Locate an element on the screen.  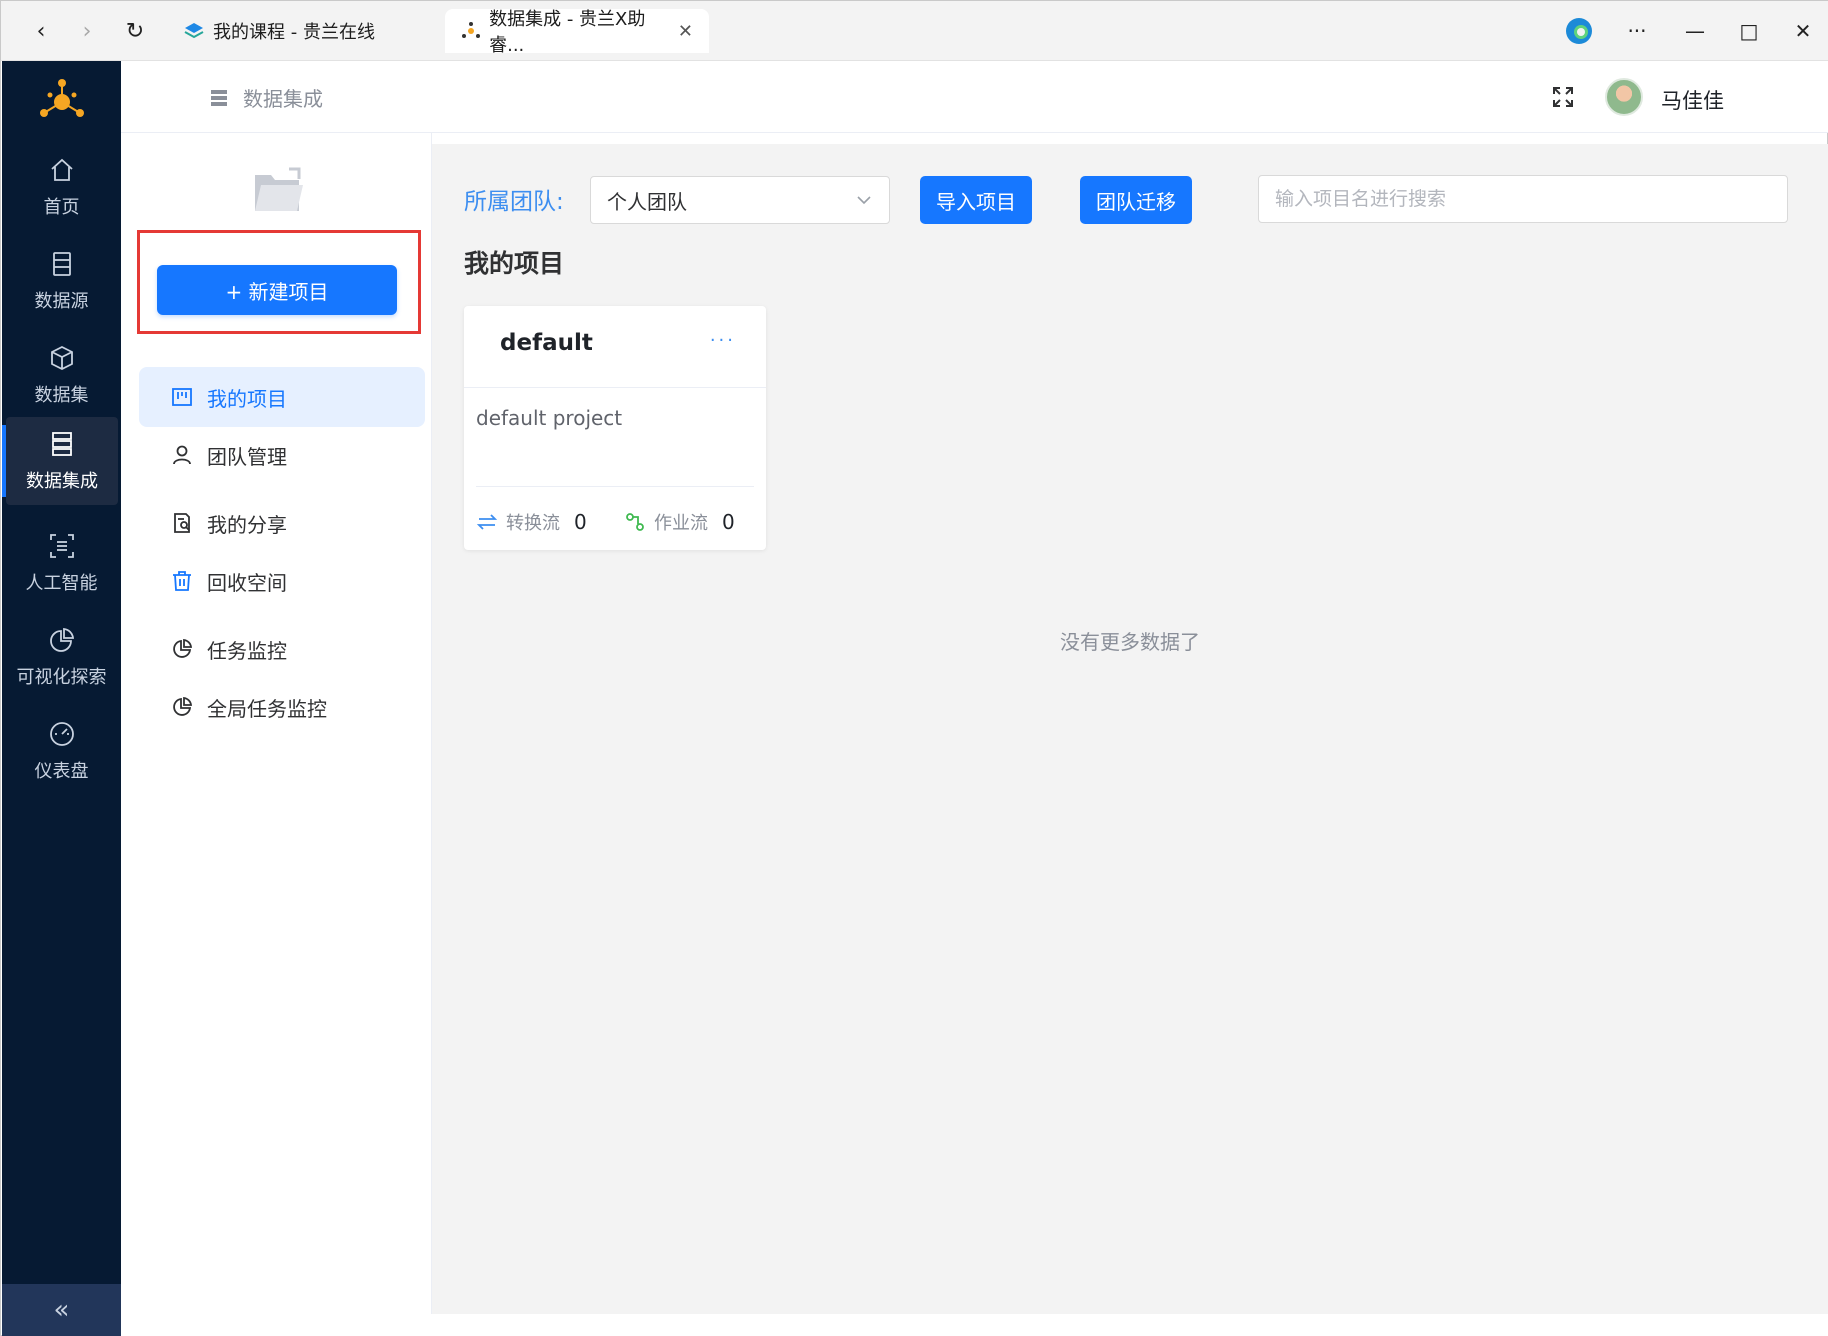
project-card: default ··· default project 转换流 0 作业流 0 is located at coordinates (615, 428).